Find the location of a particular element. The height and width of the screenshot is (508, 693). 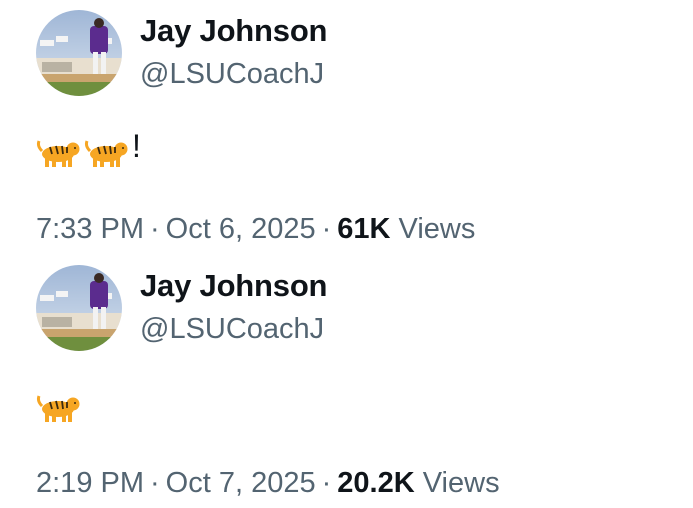

views-count: 61K is located at coordinates (364, 229).